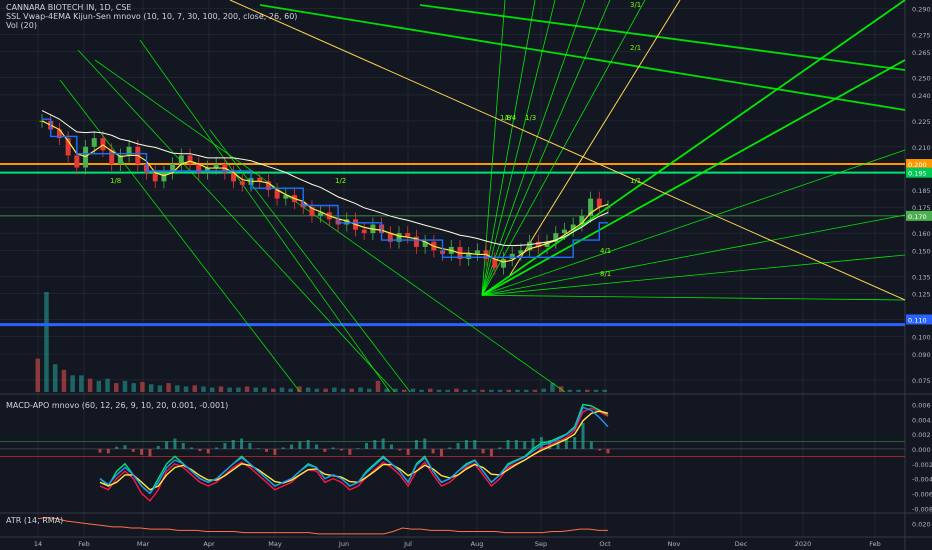  I want to click on atr-legend: ATR (14, RMA), so click(34, 520).